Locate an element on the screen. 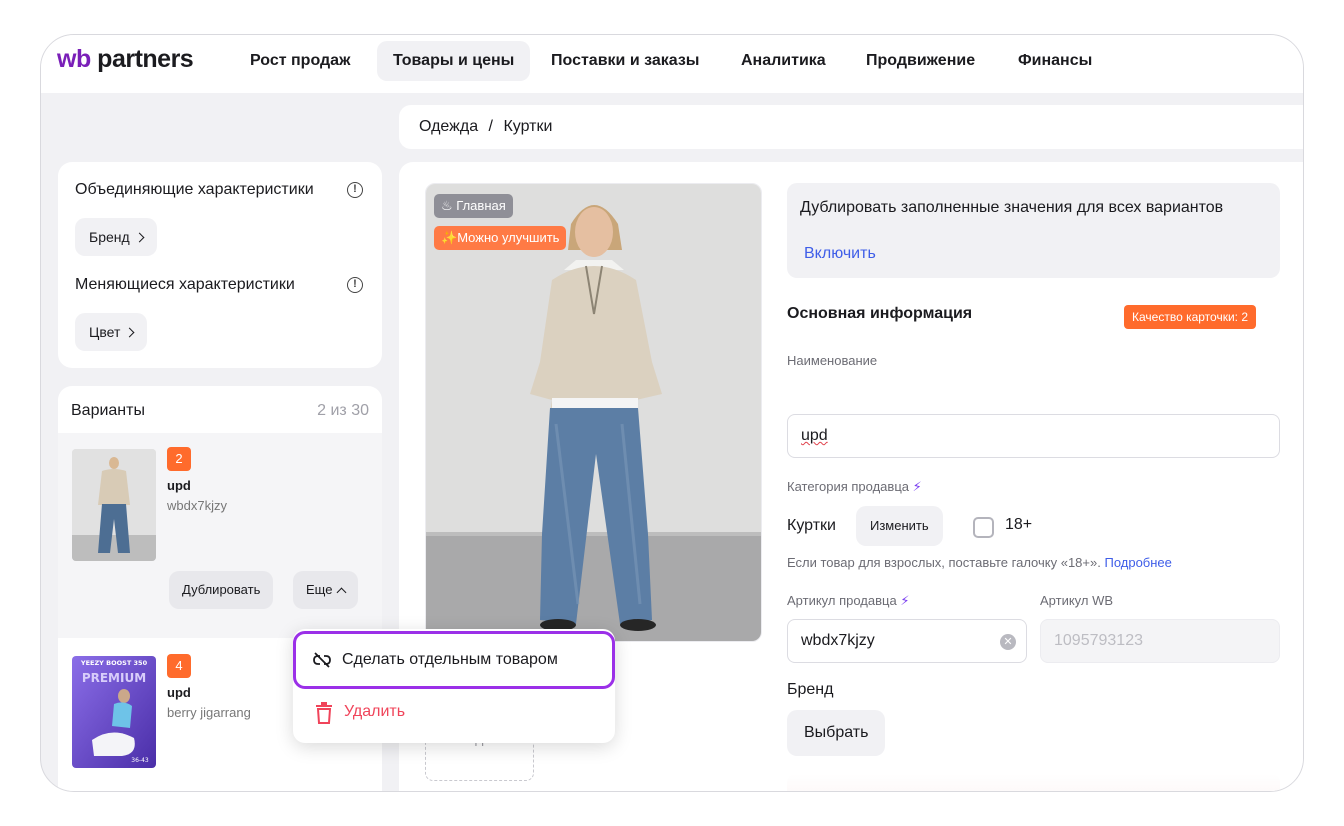  wb-sku-value: 1095793123 is located at coordinates (1098, 640).